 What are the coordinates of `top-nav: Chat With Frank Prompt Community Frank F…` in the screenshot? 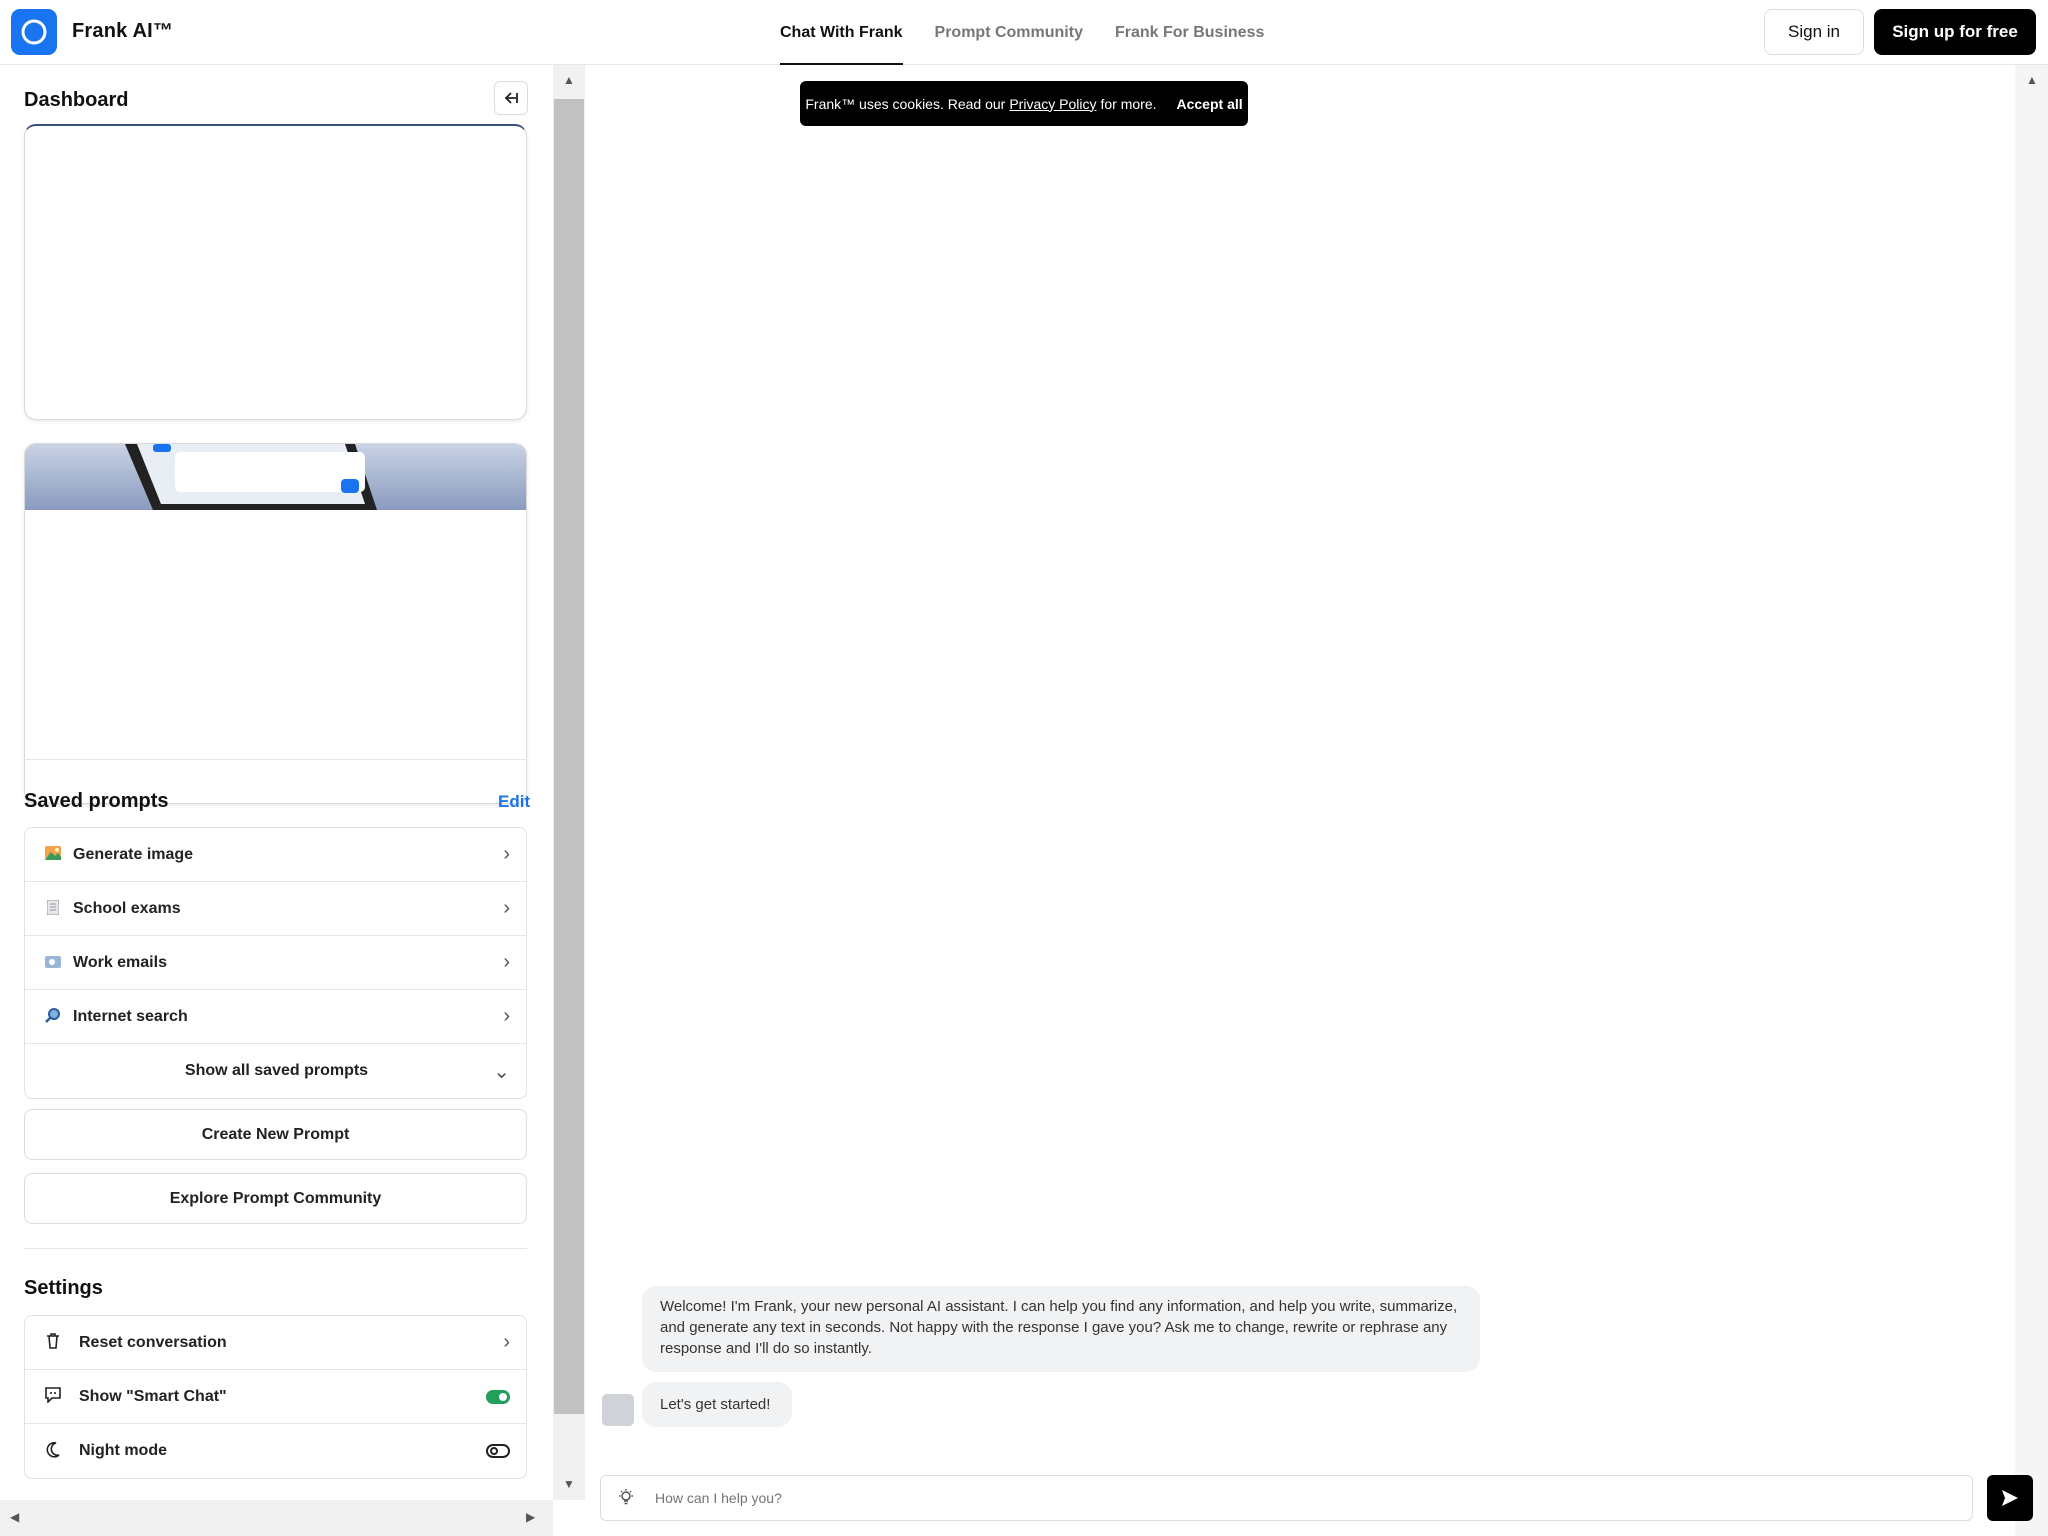 It's located at (1022, 32).